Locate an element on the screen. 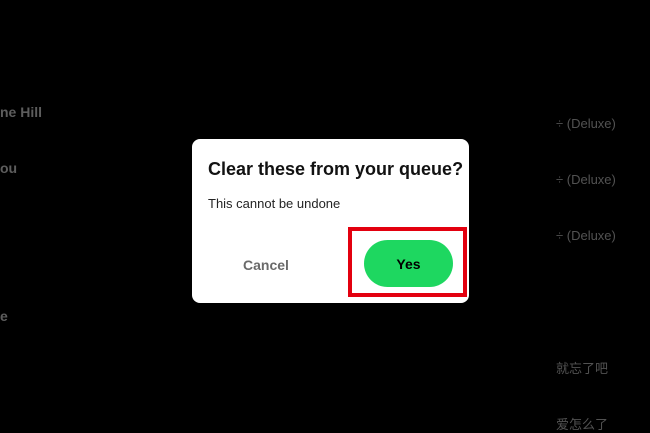 The width and height of the screenshot is (650, 433). dialog-message: This cannot be undone is located at coordinates (274, 203).